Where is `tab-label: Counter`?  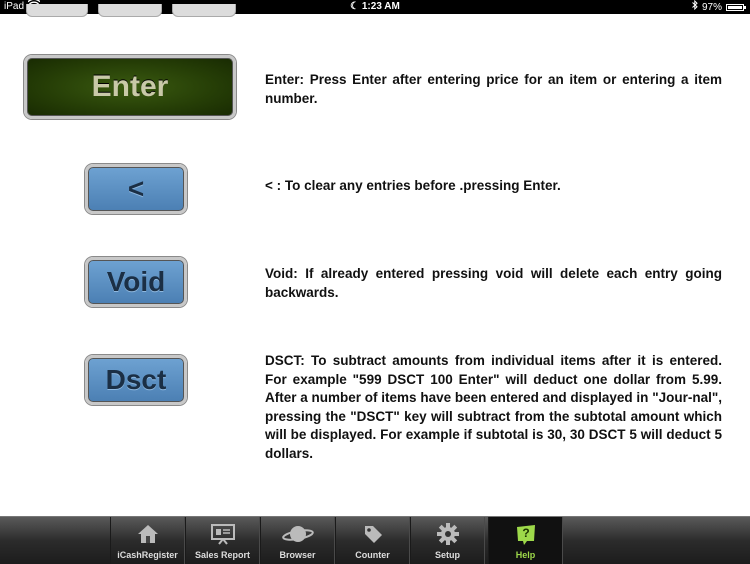
tab-label: Counter is located at coordinates (372, 555).